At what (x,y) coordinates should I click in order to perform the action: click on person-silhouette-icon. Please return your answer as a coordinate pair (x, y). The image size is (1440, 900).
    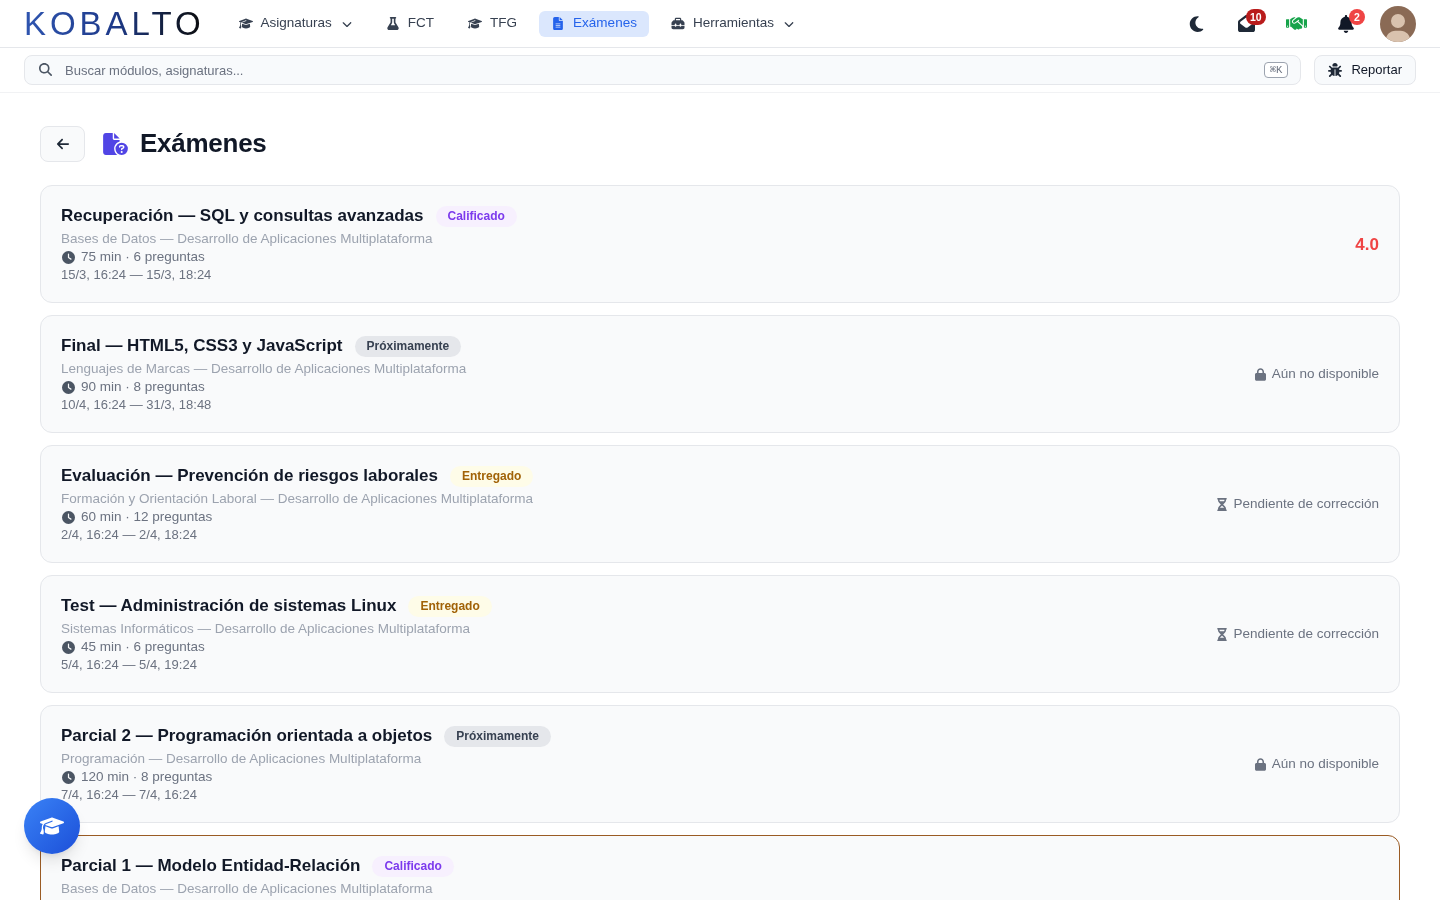
    Looking at the image, I should click on (1398, 27).